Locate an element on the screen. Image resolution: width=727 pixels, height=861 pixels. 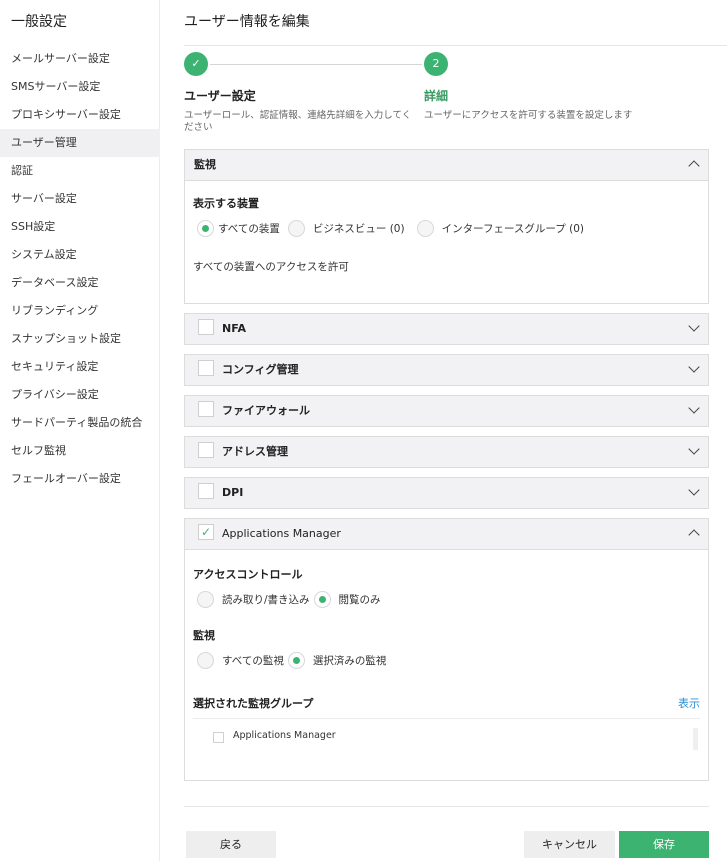
radio-read-write-label: 読み取り/書き込み is located at coordinates (266, 599).